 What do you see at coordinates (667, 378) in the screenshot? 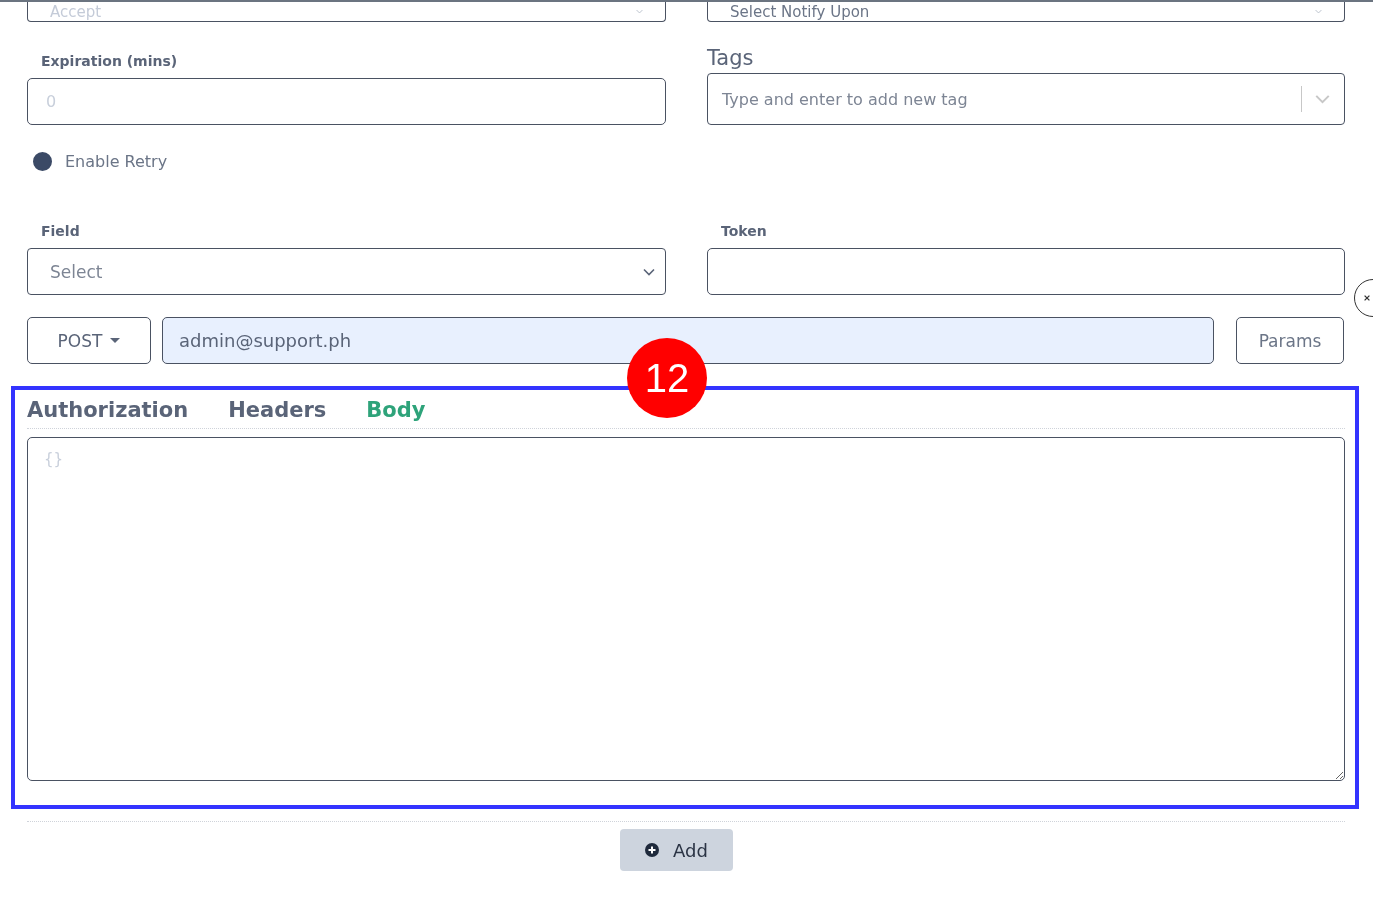
I see `number-badge: 12` at bounding box center [667, 378].